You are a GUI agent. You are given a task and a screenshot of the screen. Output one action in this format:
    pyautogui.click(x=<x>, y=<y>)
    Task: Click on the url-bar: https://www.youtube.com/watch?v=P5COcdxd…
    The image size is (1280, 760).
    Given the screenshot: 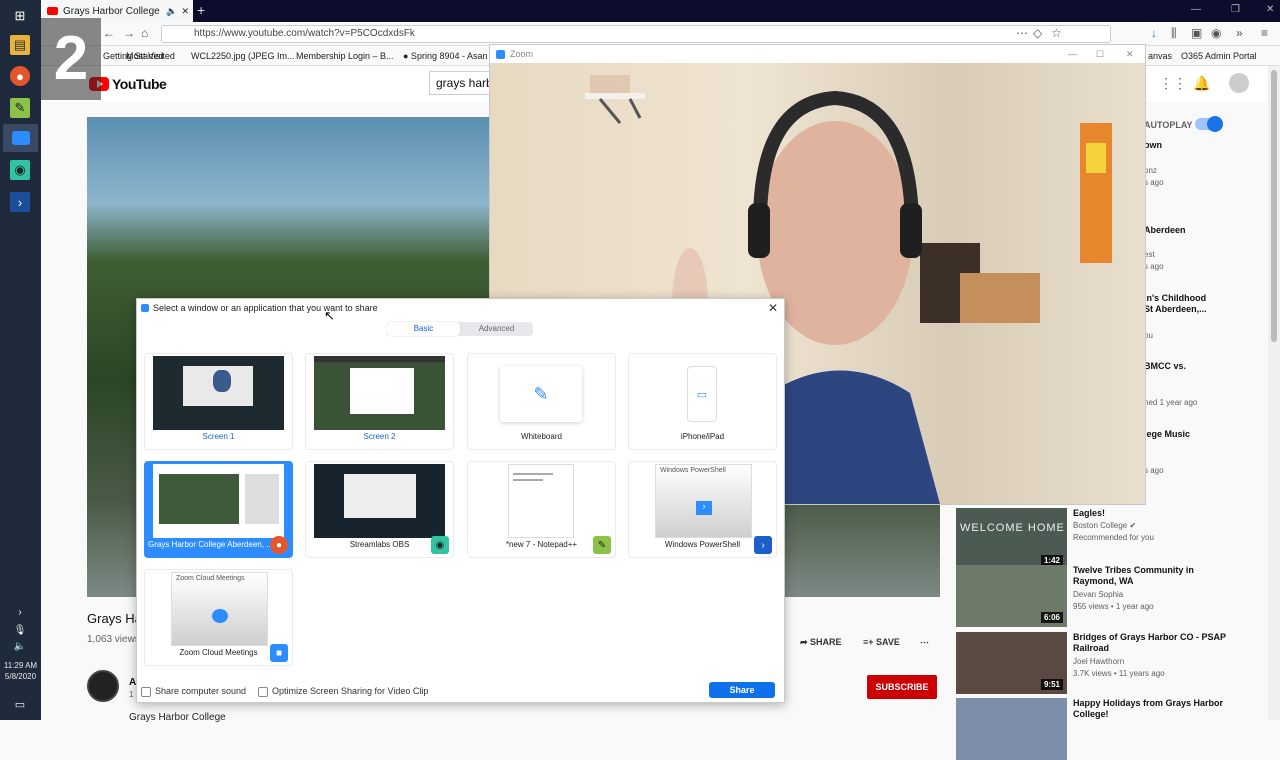 What is the action you would take?
    pyautogui.click(x=636, y=34)
    